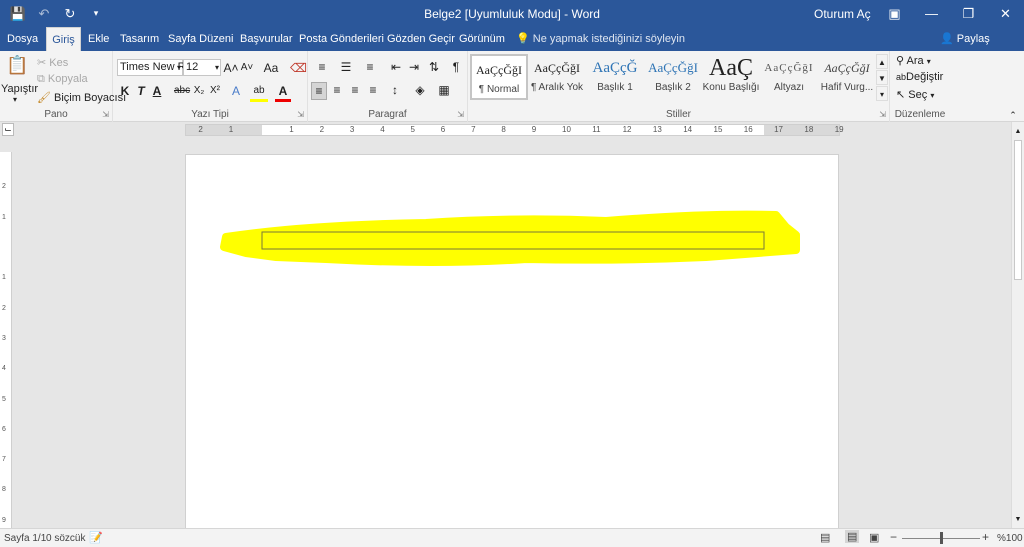 The image size is (1024, 547). Describe the element at coordinates (125, 91) in the screenshot. I see `bold-icon: K` at that location.